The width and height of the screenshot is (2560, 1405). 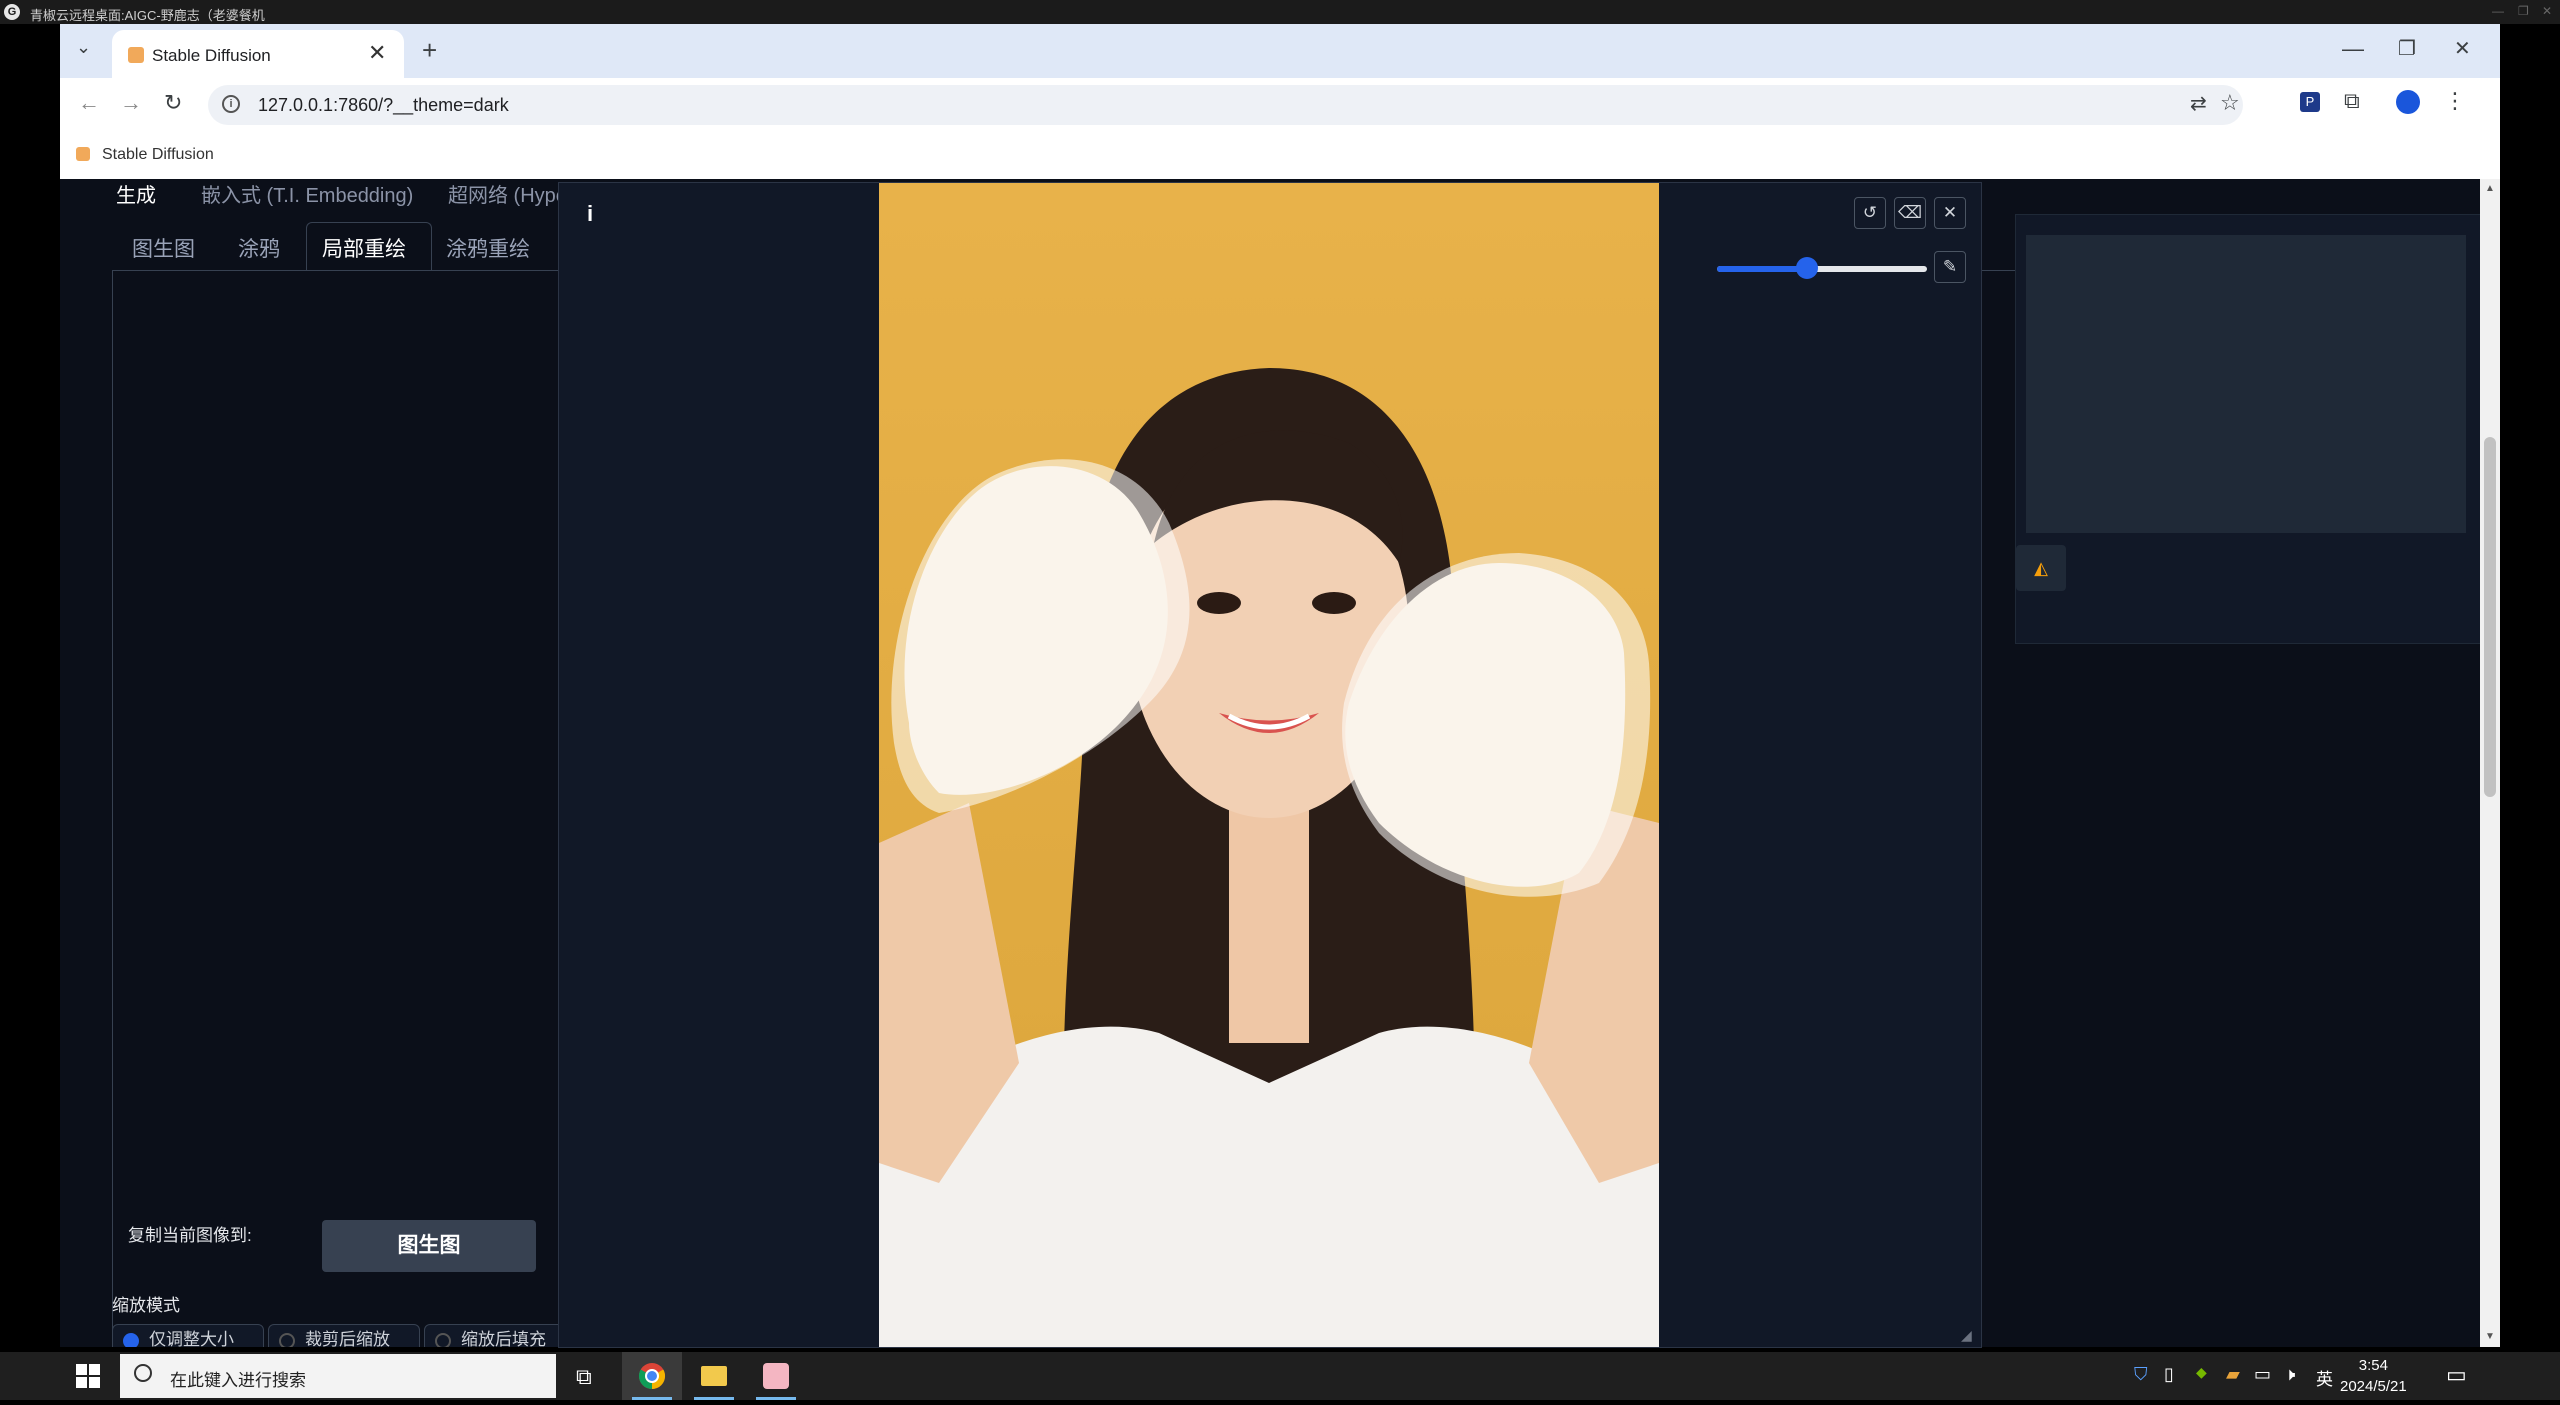 What do you see at coordinates (2373, 1376) in the screenshot?
I see `clock: 3:54 2024/5/21` at bounding box center [2373, 1376].